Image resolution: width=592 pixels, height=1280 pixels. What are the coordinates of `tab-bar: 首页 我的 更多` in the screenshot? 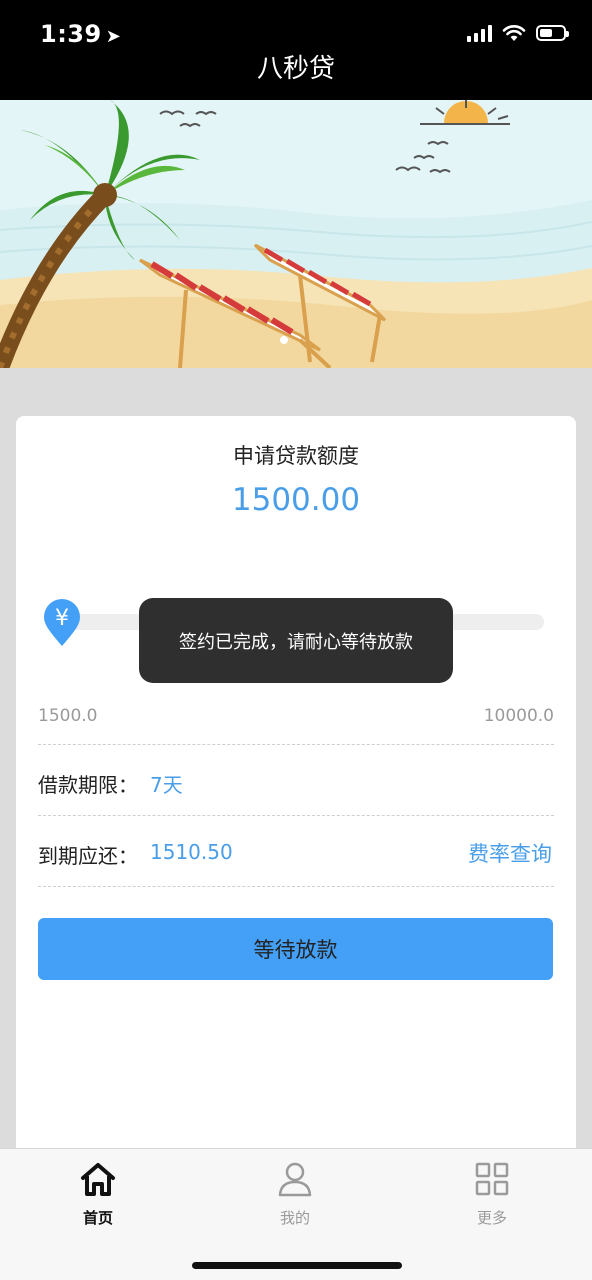 It's located at (296, 1214).